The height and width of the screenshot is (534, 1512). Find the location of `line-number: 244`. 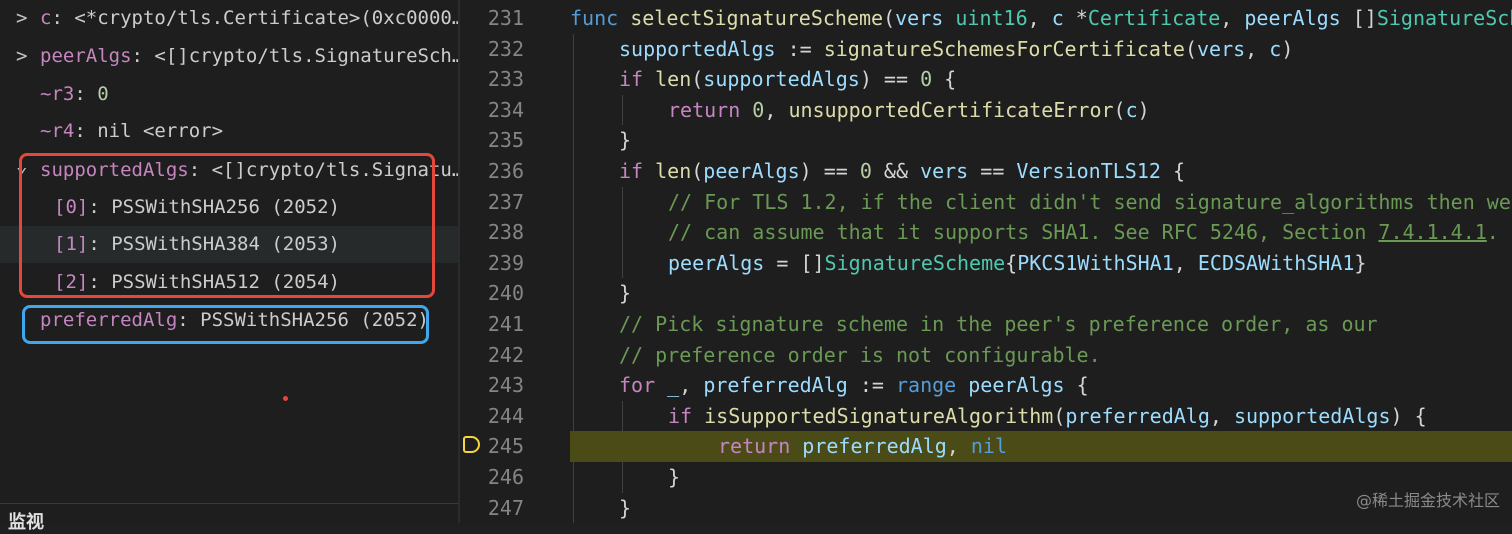

line-number: 244 is located at coordinates (504, 416).